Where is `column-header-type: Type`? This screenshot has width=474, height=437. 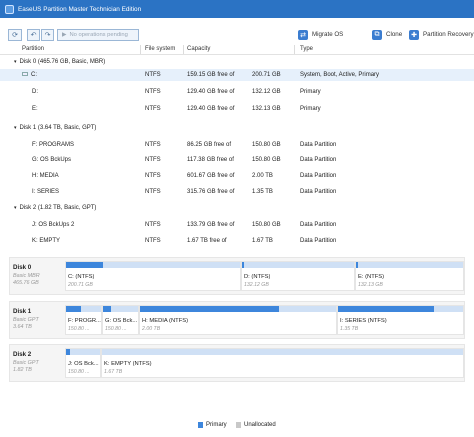
column-header-type: Type is located at coordinates (306, 49).